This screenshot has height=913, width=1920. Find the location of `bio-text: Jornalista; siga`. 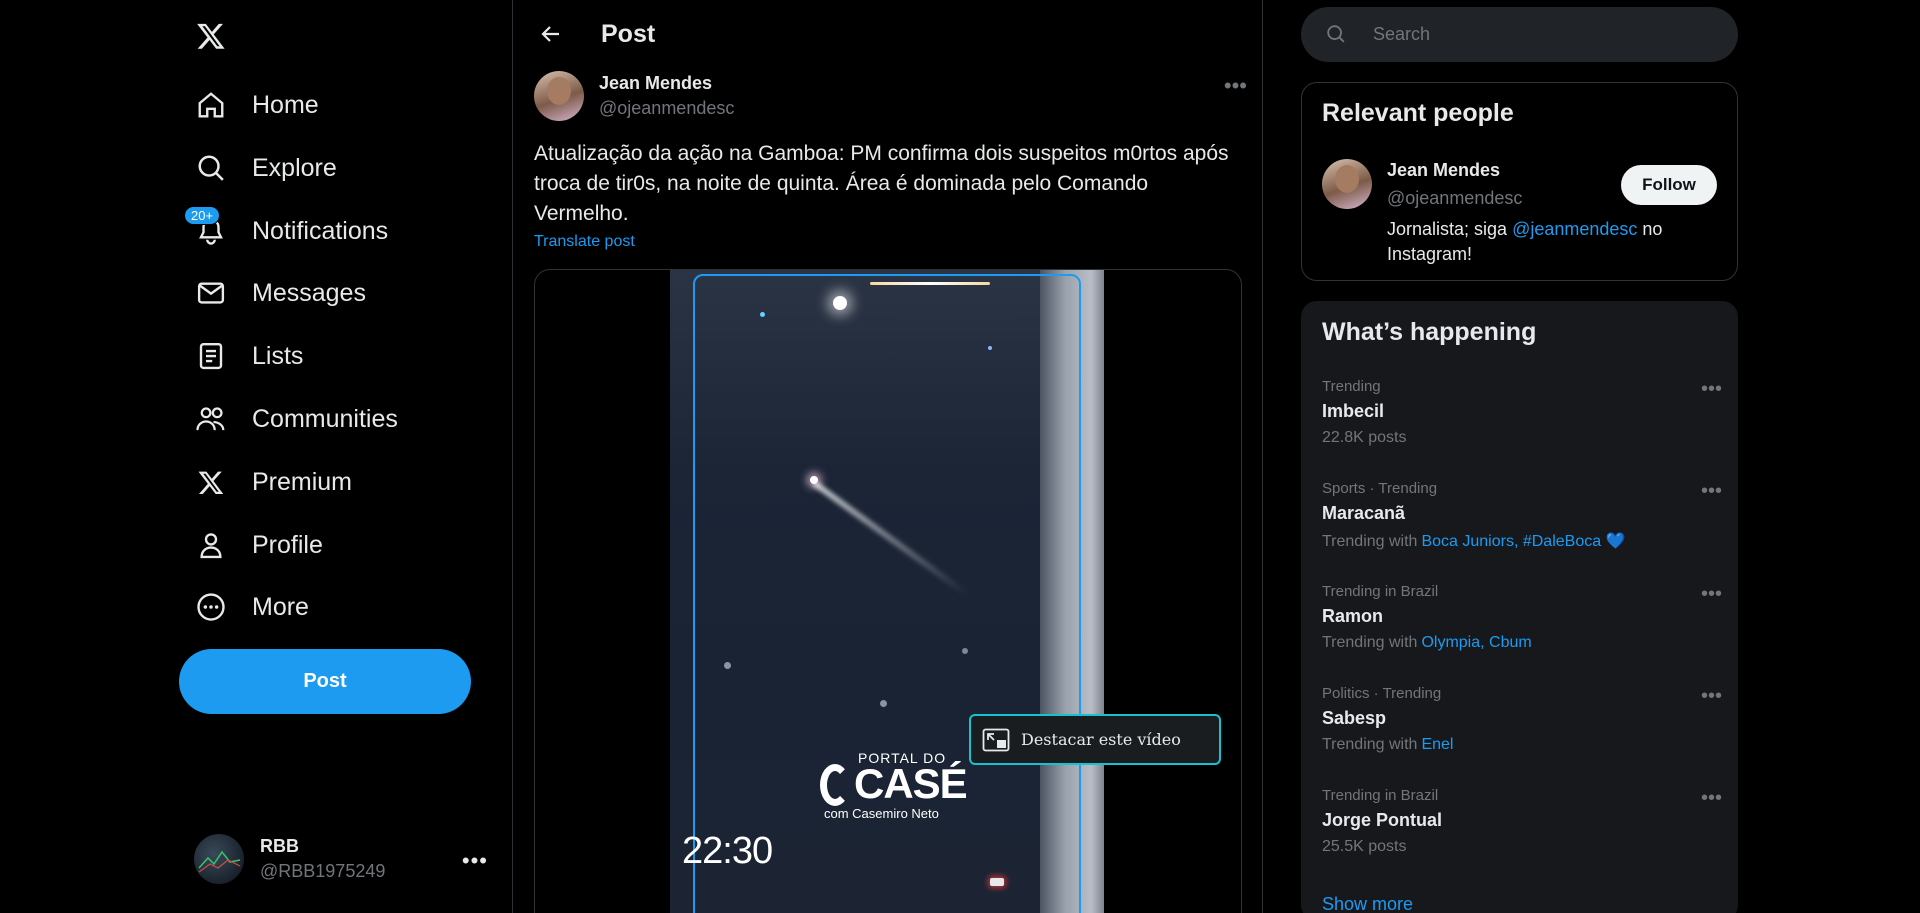

bio-text: Jornalista; siga is located at coordinates (1450, 229).